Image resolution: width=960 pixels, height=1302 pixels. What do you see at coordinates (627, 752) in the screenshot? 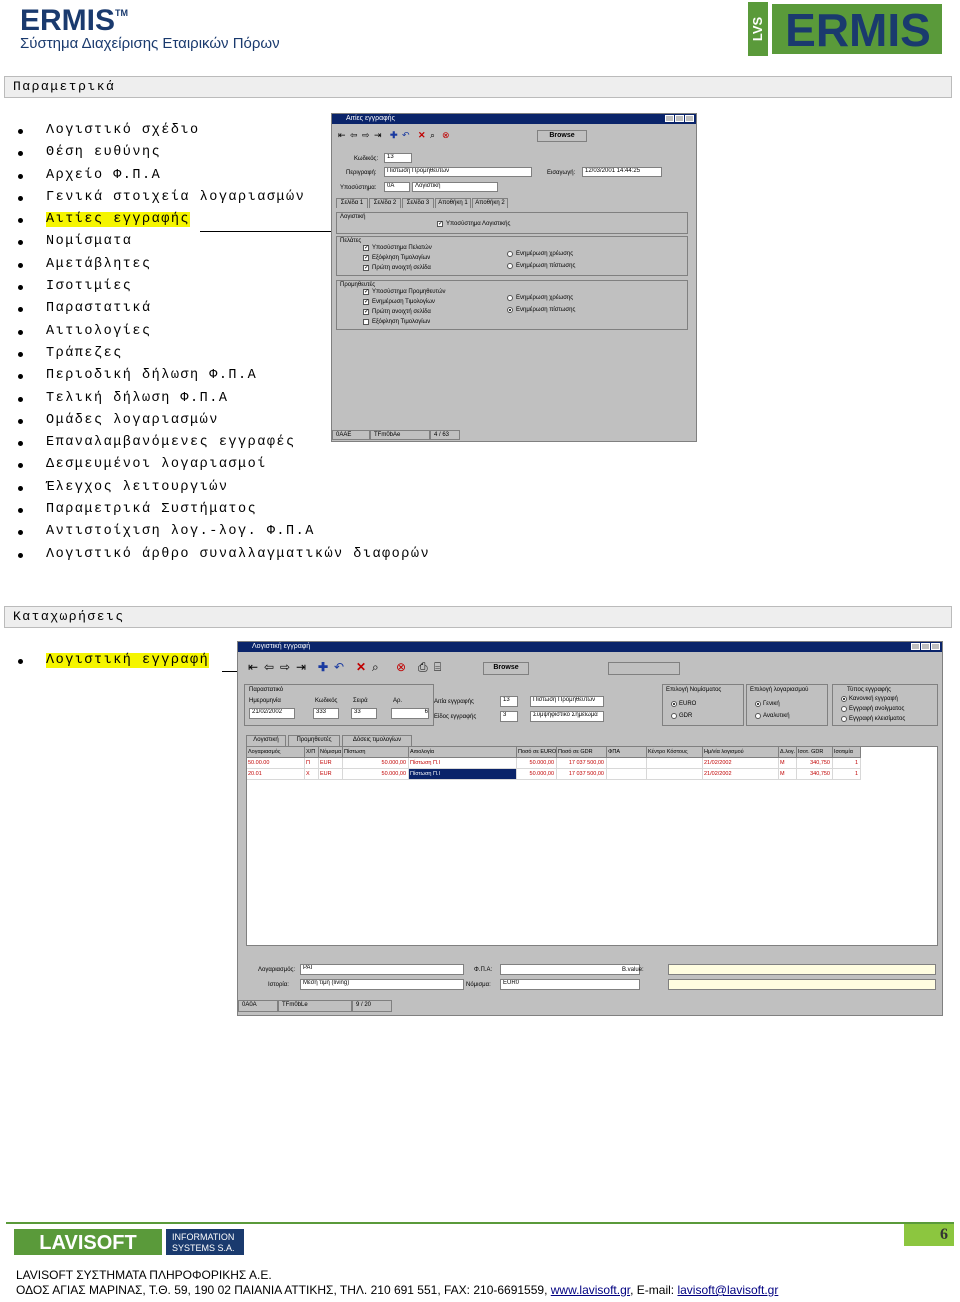
I see `col-header: ΦΠΑ` at bounding box center [627, 752].